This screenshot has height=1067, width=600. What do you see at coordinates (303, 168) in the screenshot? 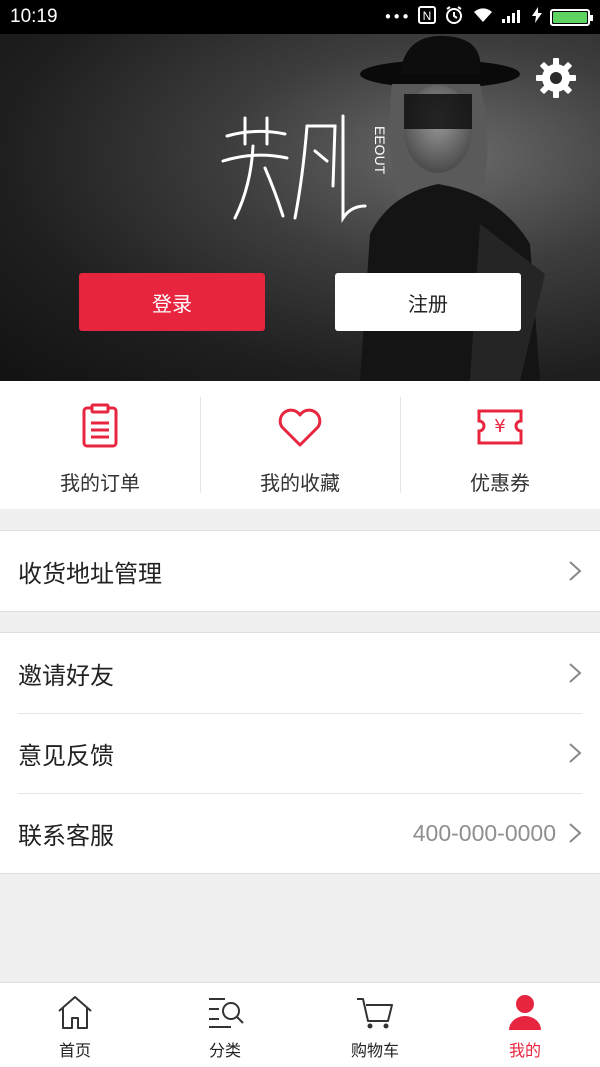
I see `eeout-logo: EEOUT` at bounding box center [303, 168].